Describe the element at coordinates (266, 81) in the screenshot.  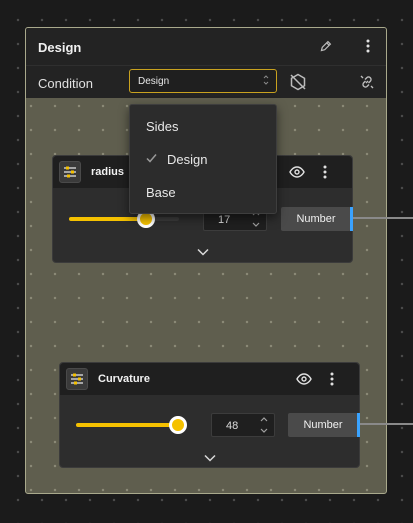
I see `chevron-up-down-icon` at that location.